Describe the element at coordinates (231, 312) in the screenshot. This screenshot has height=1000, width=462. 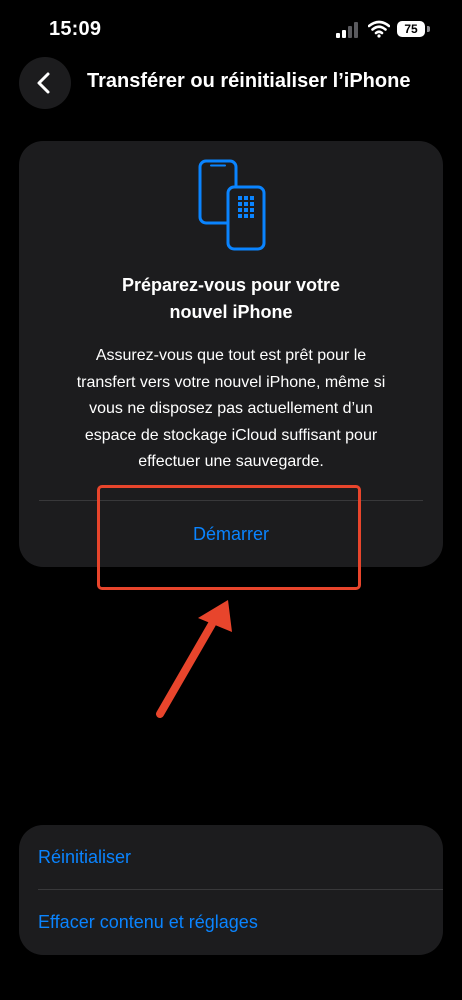
I see `card-title-line: nouvel iPhone` at that location.